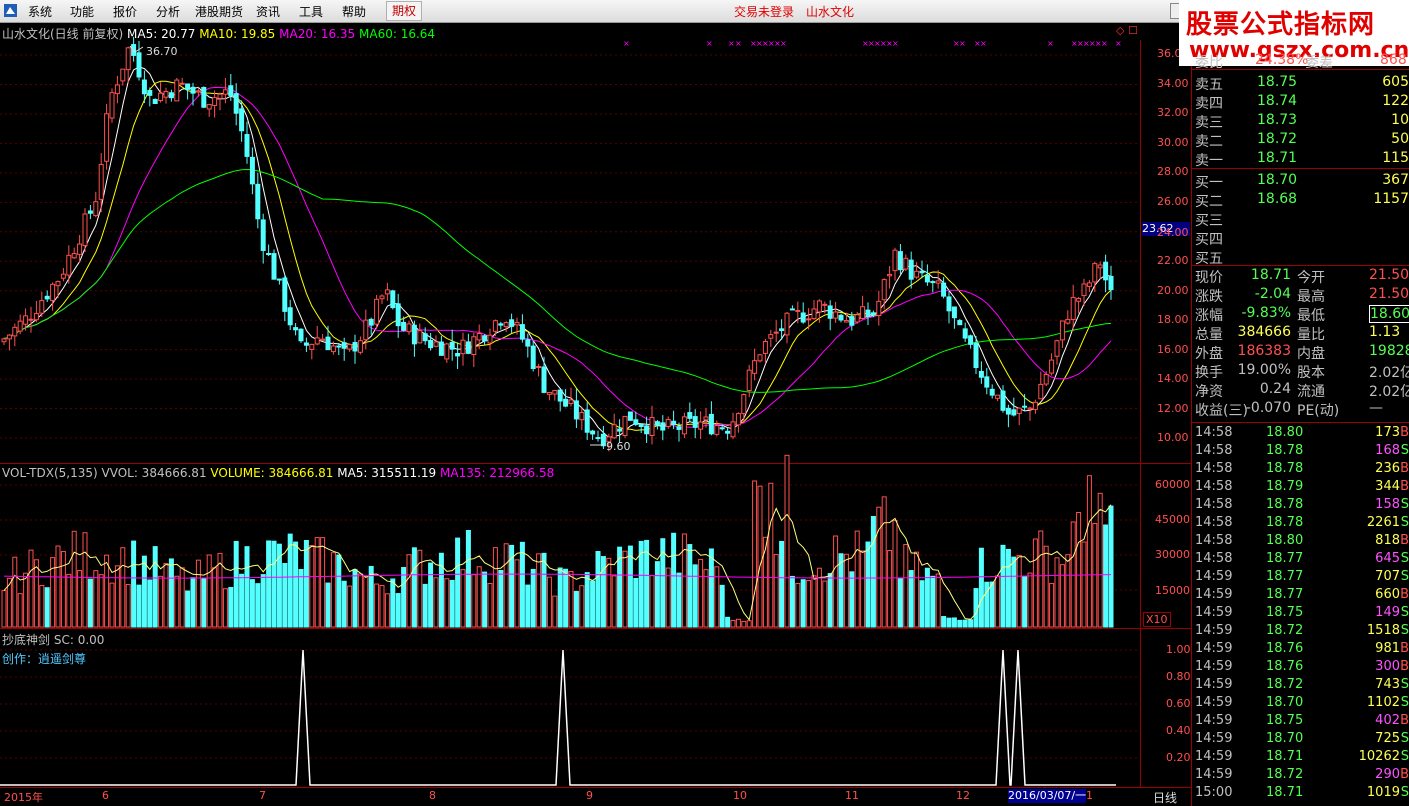 The width and height of the screenshot is (1409, 806). I want to click on ask-label: 卖三, so click(1209, 123).